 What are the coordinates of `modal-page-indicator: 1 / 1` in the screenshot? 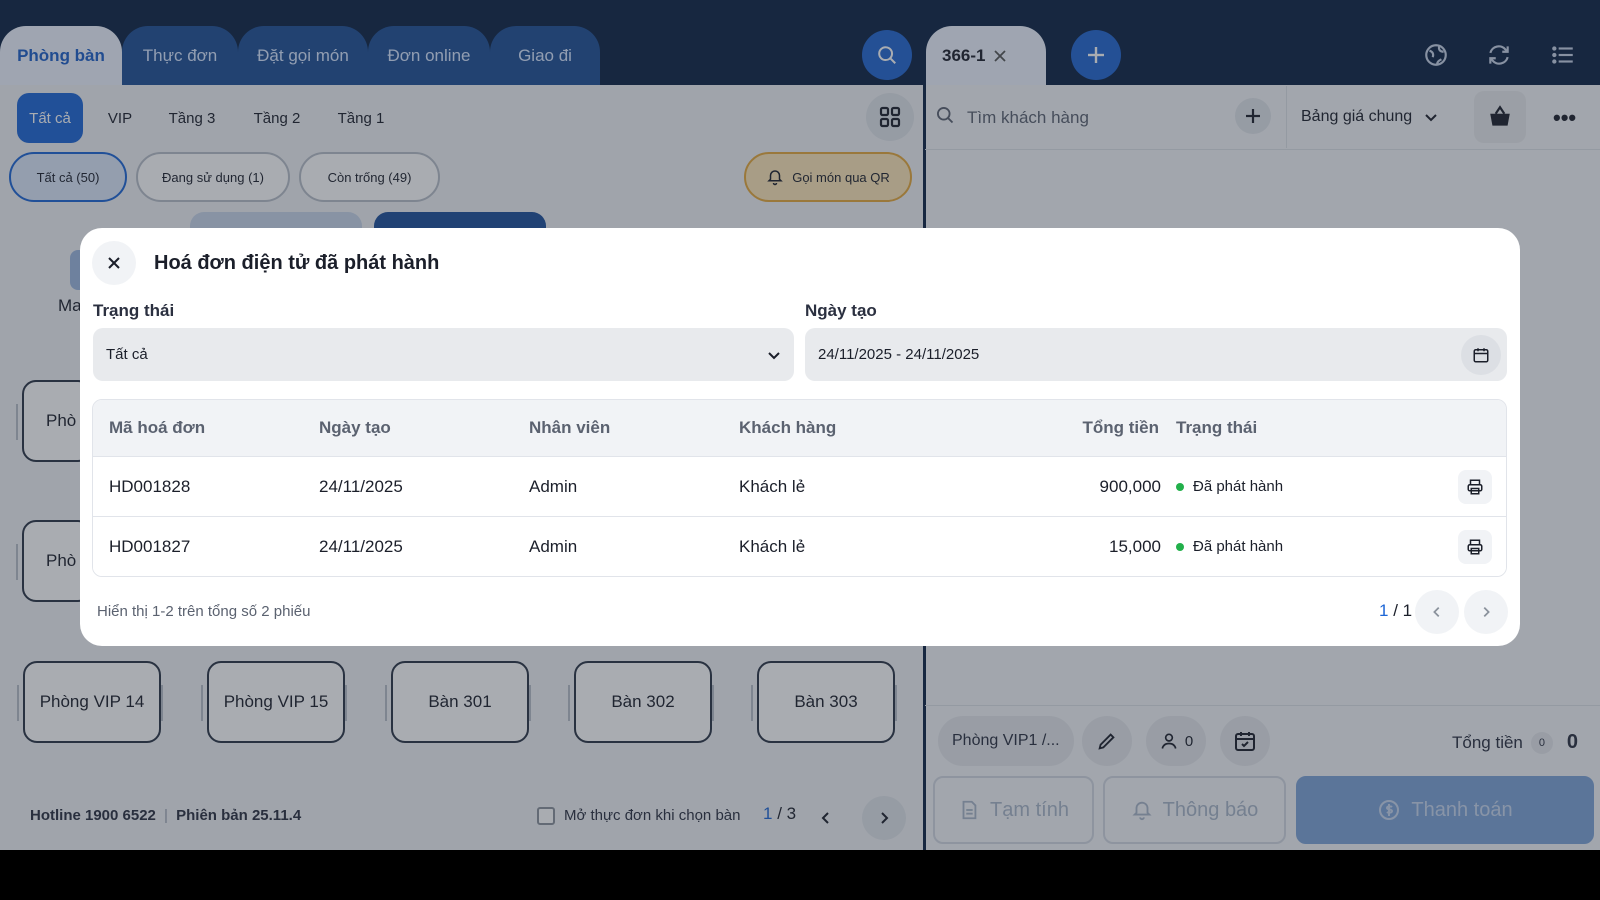 It's located at (1395, 611).